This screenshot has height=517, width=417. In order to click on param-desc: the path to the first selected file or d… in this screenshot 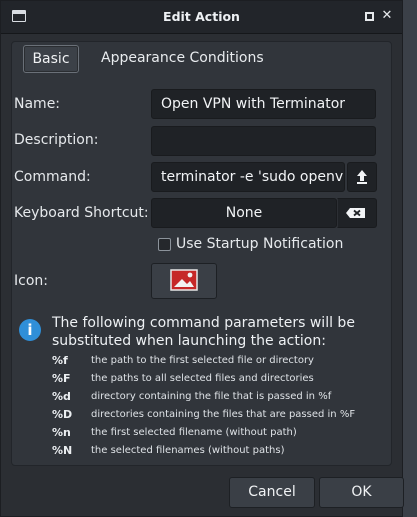, I will do `click(202, 360)`.